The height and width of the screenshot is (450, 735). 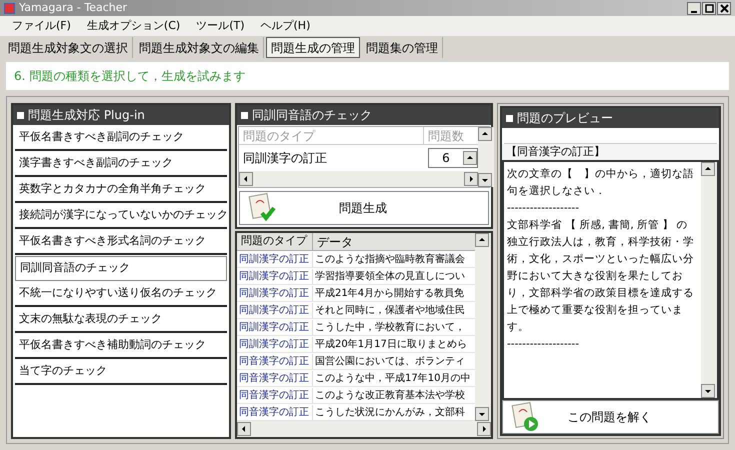 I want to click on table-cell-text: このような指摘や臨時教育審議会, so click(x=390, y=259).